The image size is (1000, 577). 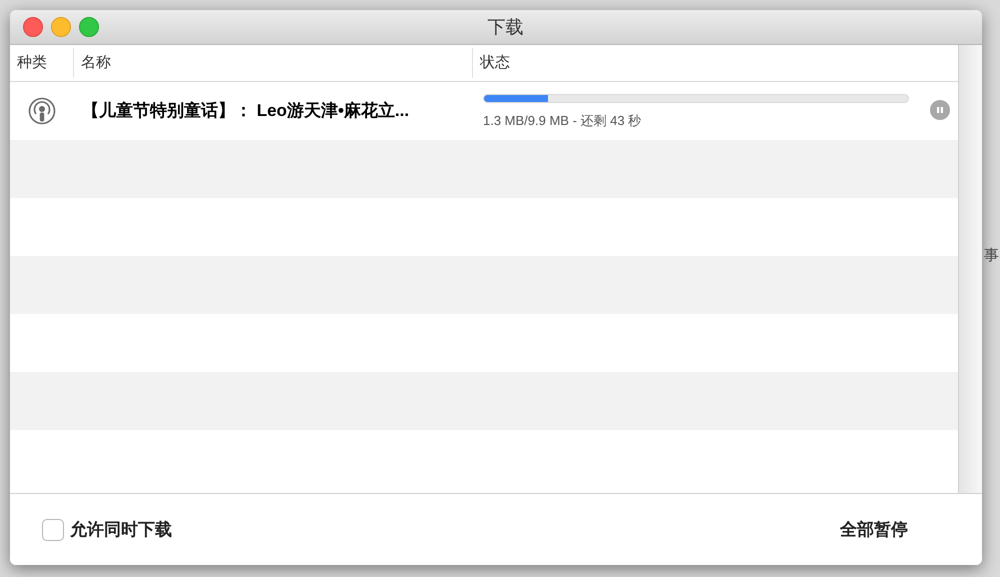 What do you see at coordinates (991, 255) in the screenshot?
I see `background-text: 事` at bounding box center [991, 255].